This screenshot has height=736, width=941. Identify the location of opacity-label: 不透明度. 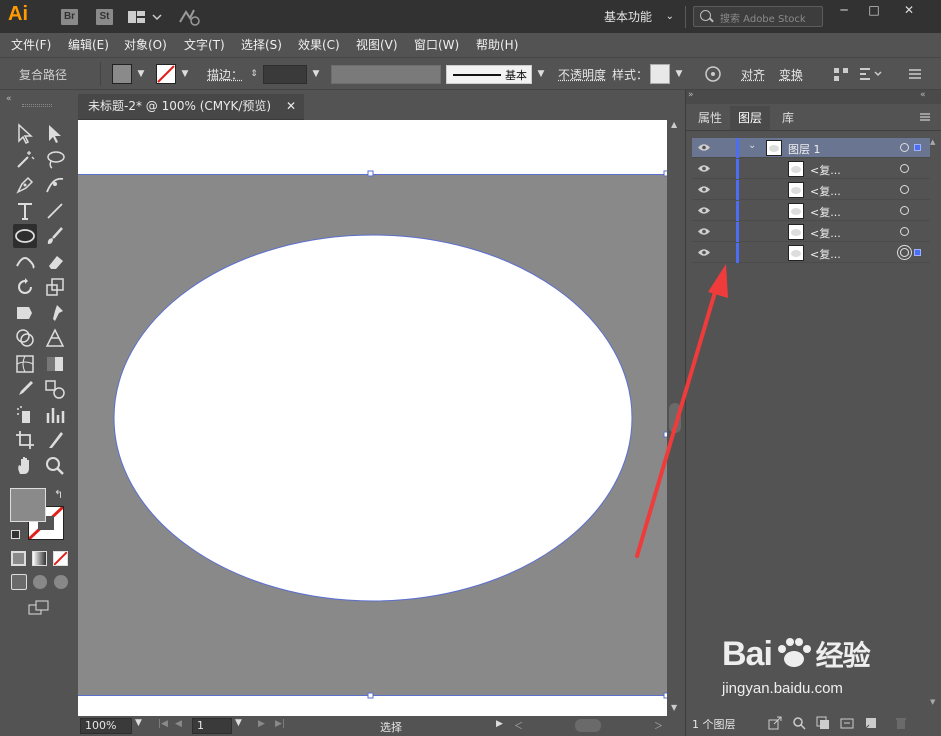
(582, 74).